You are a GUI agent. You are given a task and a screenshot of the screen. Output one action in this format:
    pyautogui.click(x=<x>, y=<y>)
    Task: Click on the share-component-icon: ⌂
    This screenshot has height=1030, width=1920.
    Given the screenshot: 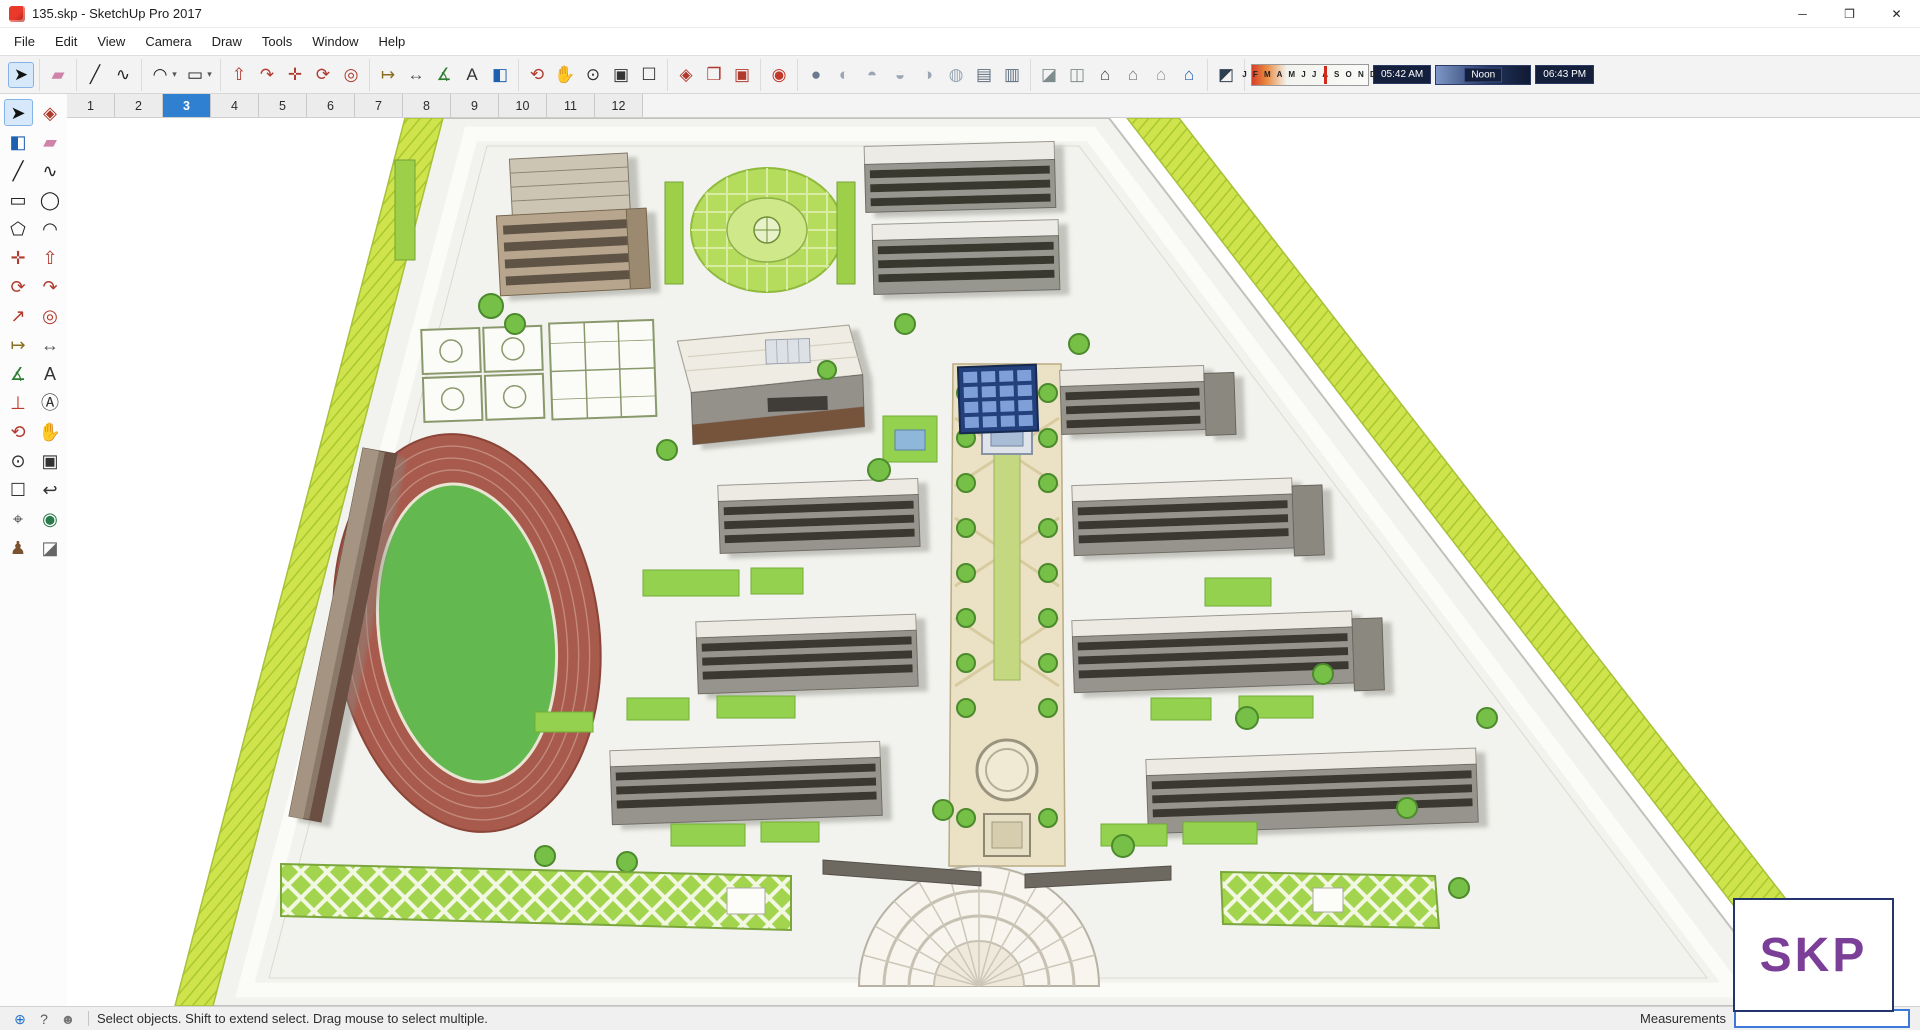 What is the action you would take?
    pyautogui.click(x=1161, y=75)
    